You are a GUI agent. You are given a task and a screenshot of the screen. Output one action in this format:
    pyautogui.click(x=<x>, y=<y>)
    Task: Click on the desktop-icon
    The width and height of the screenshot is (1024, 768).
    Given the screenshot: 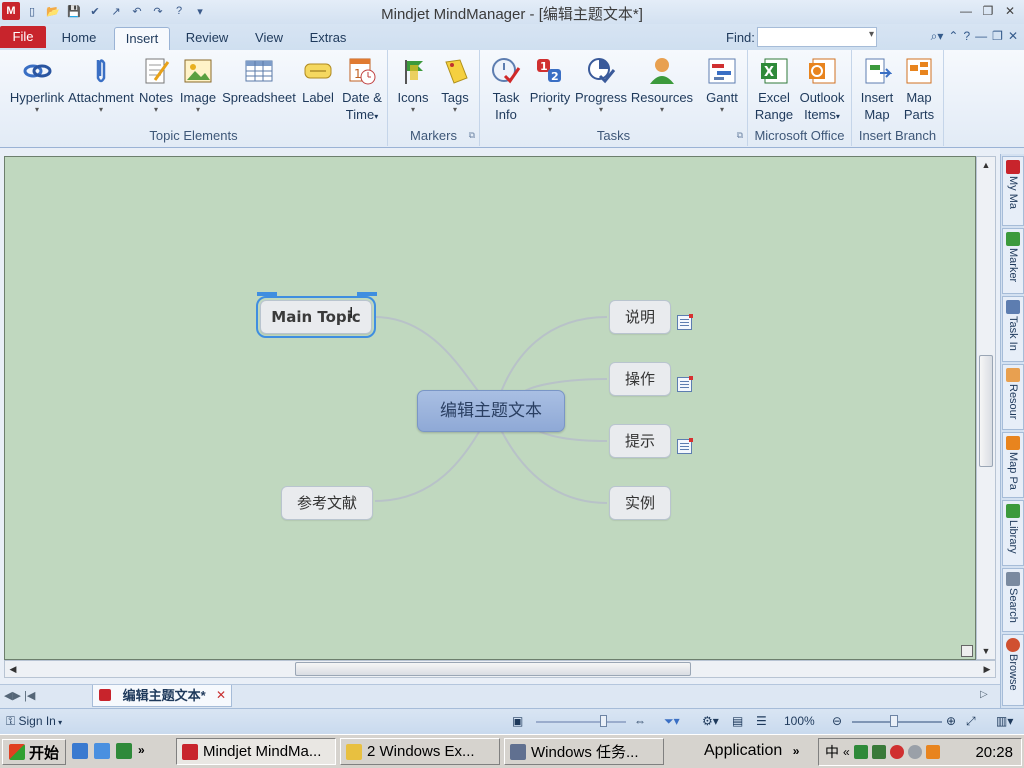 What is the action you would take?
    pyautogui.click(x=124, y=751)
    